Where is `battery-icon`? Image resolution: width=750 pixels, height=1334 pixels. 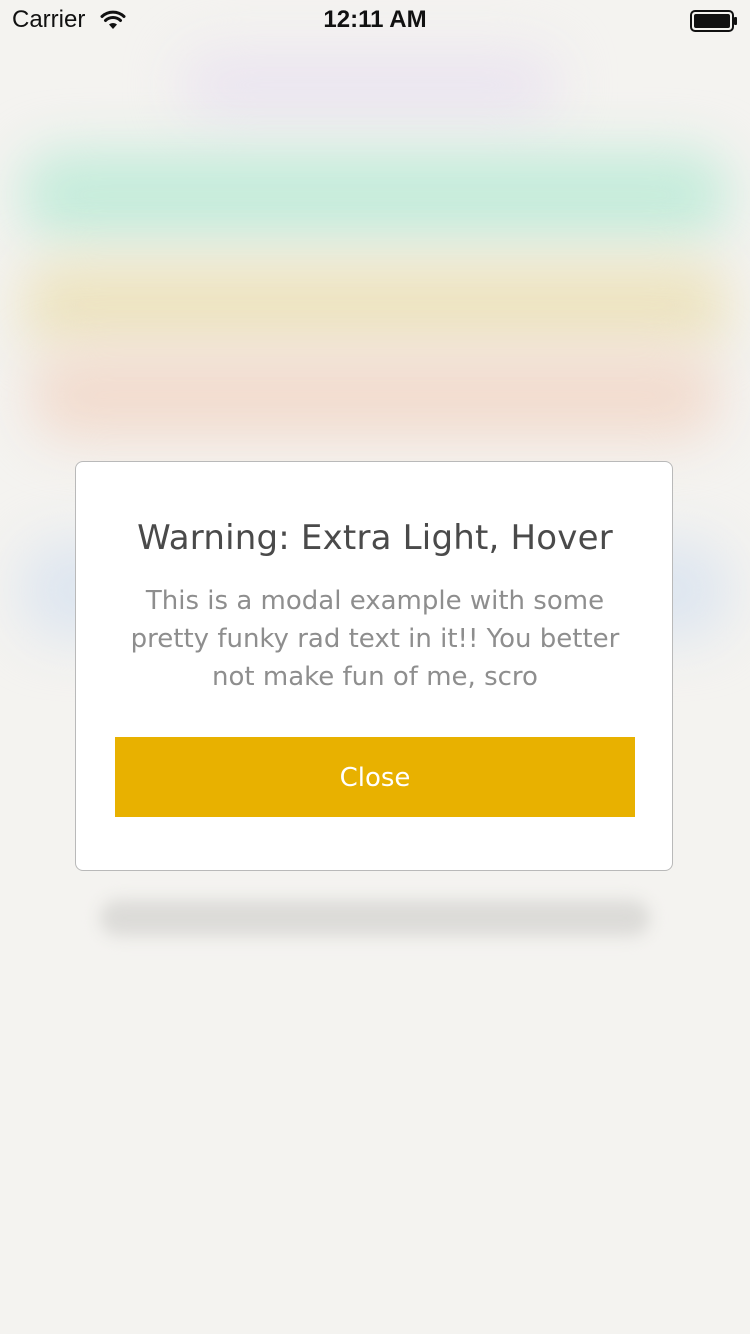
battery-icon is located at coordinates (714, 21).